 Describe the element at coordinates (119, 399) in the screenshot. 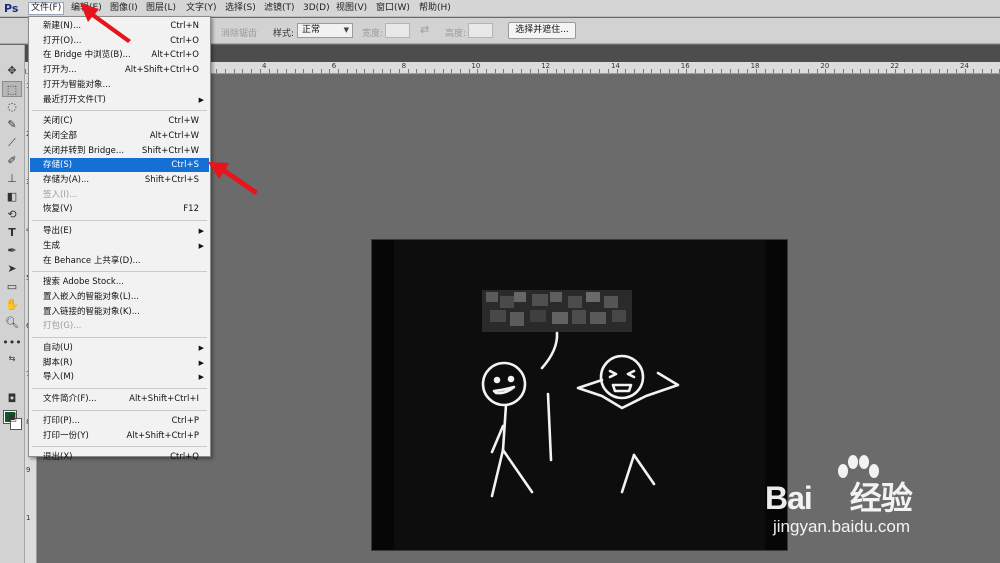

I see `file-menu-item: 文件简介(F)... Alt+Shift+Ctrl+I` at that location.